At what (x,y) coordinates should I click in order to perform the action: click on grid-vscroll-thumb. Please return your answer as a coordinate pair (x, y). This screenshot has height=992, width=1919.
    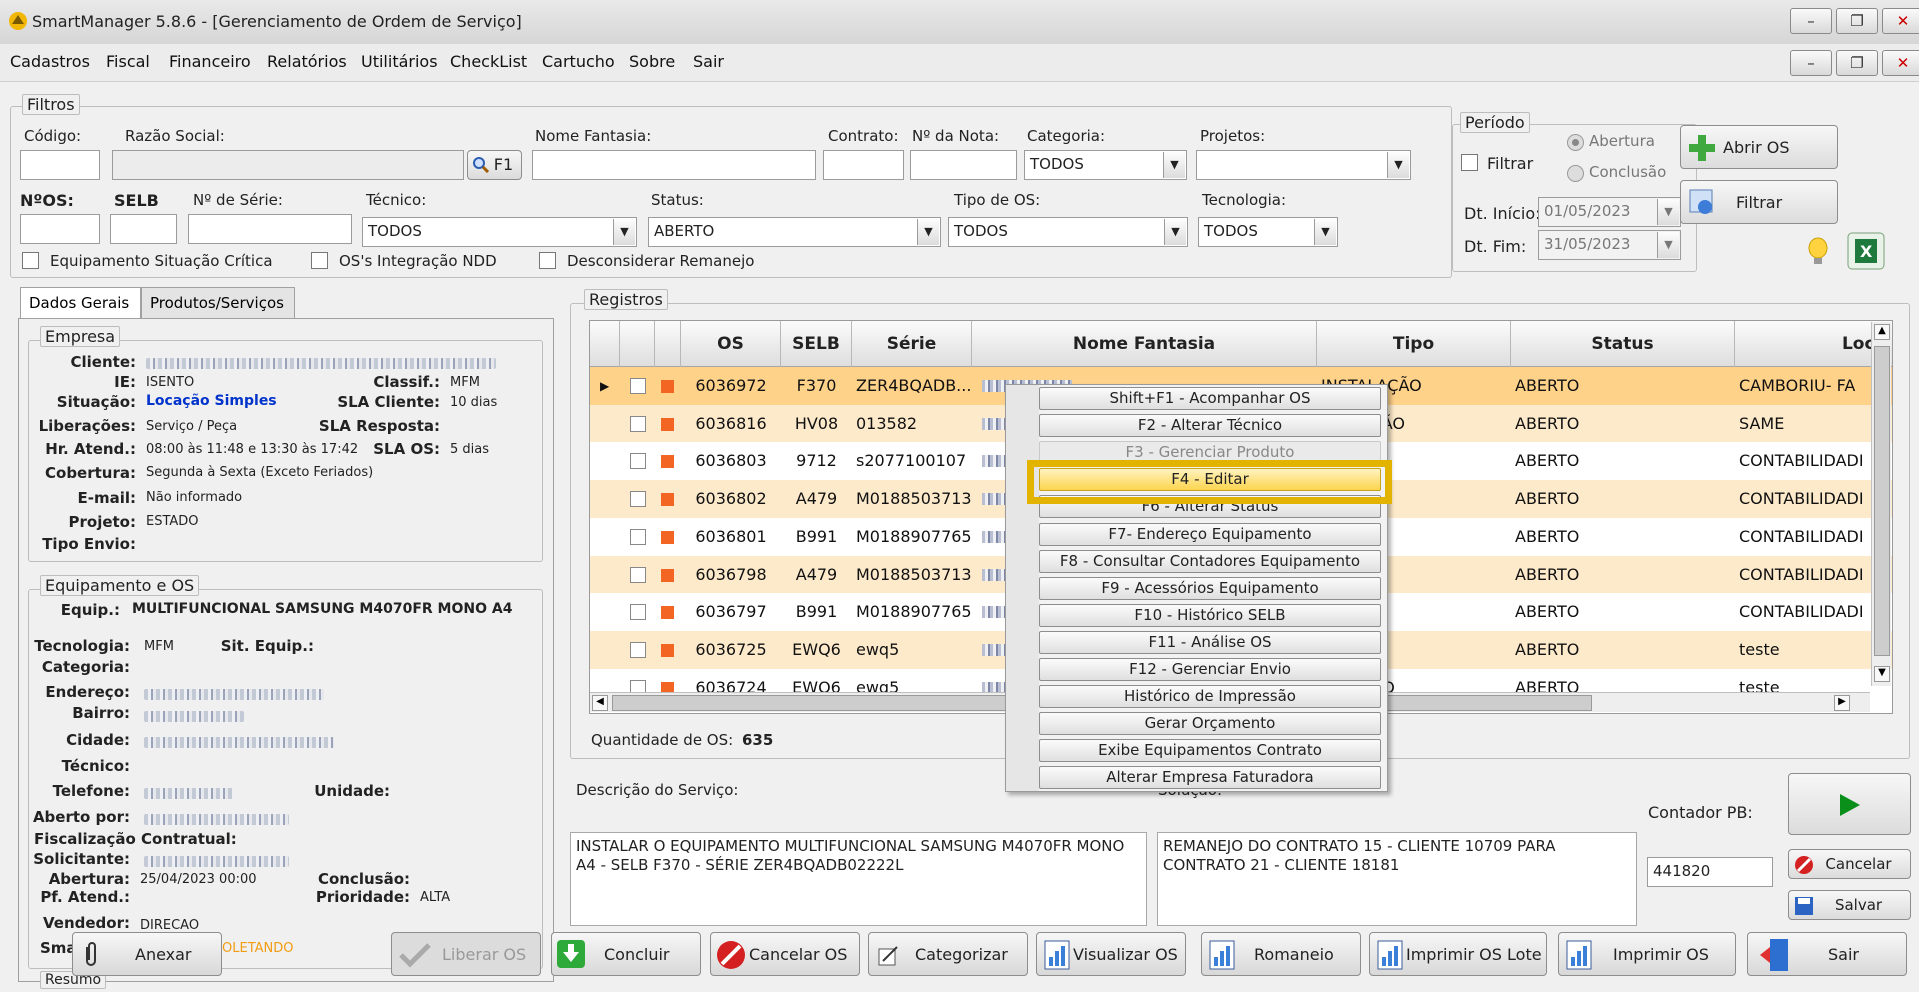
    Looking at the image, I should click on (1882, 501).